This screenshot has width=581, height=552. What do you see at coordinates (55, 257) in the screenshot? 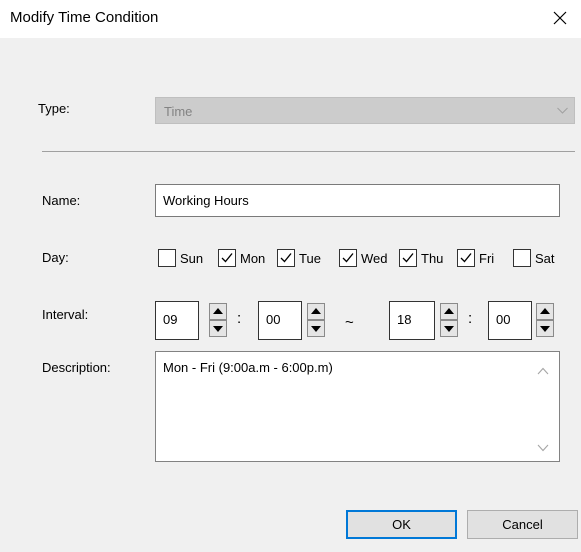
I see `day-label: Day:` at bounding box center [55, 257].